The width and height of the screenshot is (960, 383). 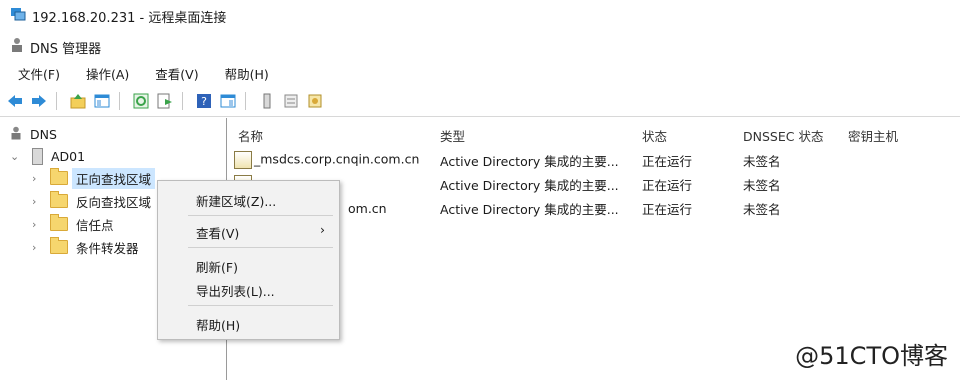 I want to click on app-title-bar: DNS 管理器, so click(x=480, y=47).